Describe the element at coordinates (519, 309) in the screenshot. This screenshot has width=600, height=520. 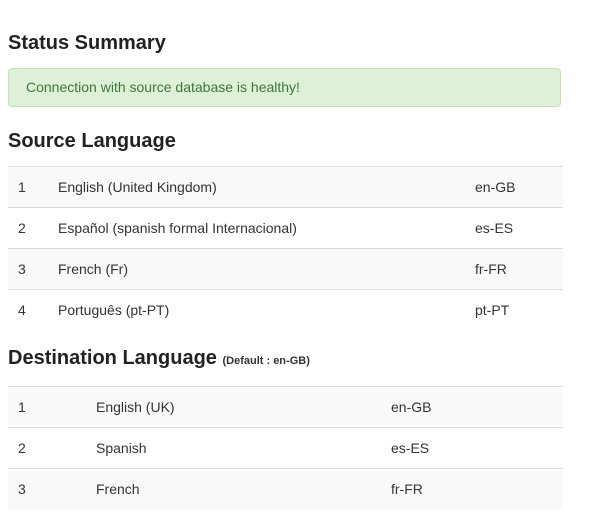
I see `language-code: pt-PT` at that location.